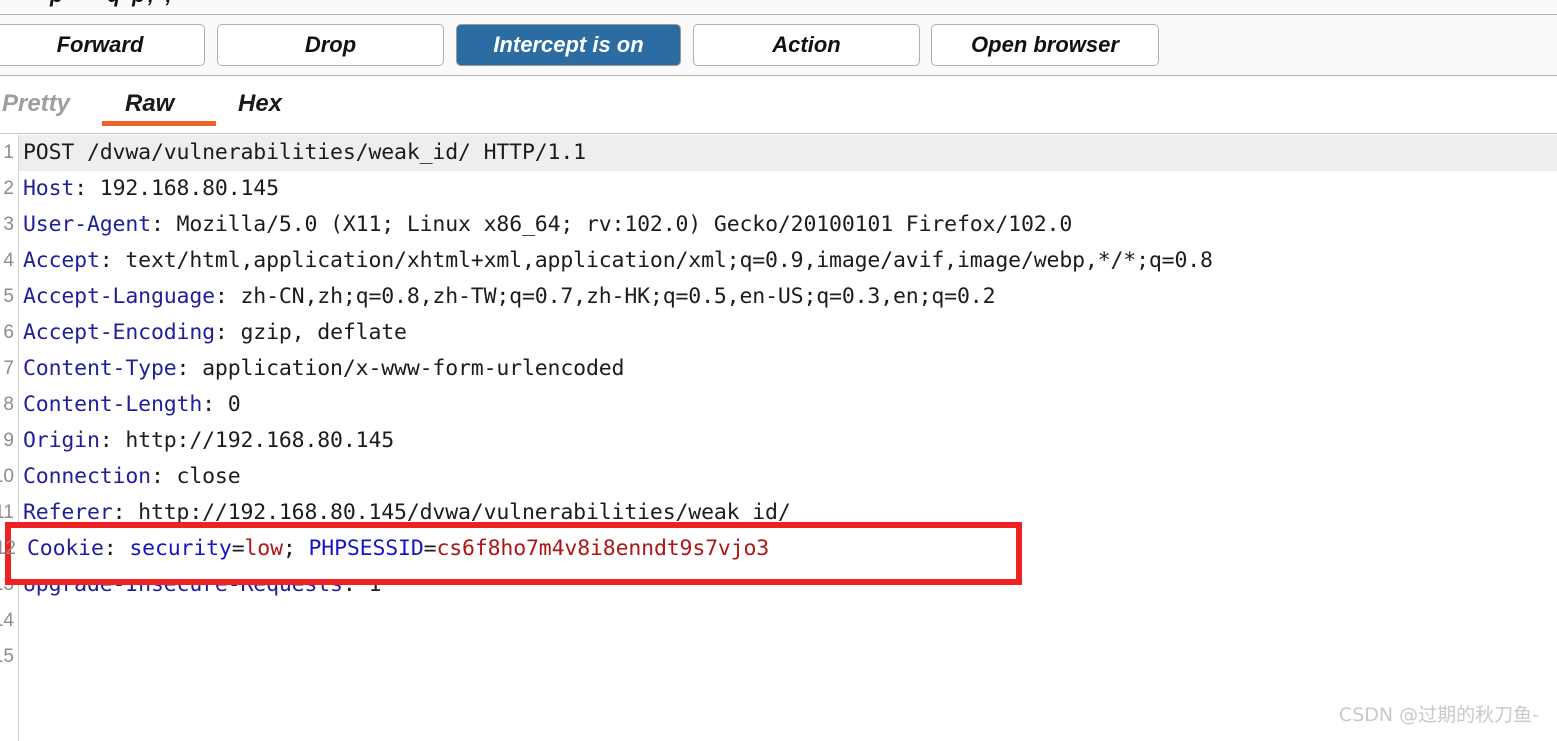 This screenshot has height=741, width=1557. What do you see at coordinates (119, 332) in the screenshot?
I see `header-name: Accept-Encoding` at bounding box center [119, 332].